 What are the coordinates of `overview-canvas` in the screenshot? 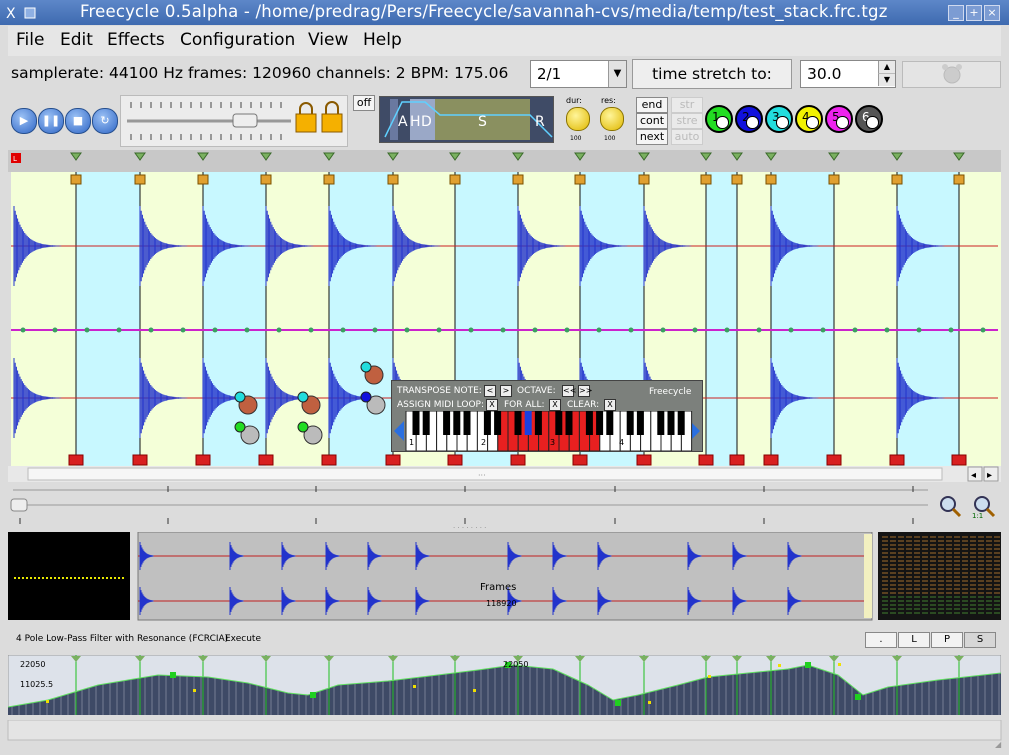 It's located at (504, 576).